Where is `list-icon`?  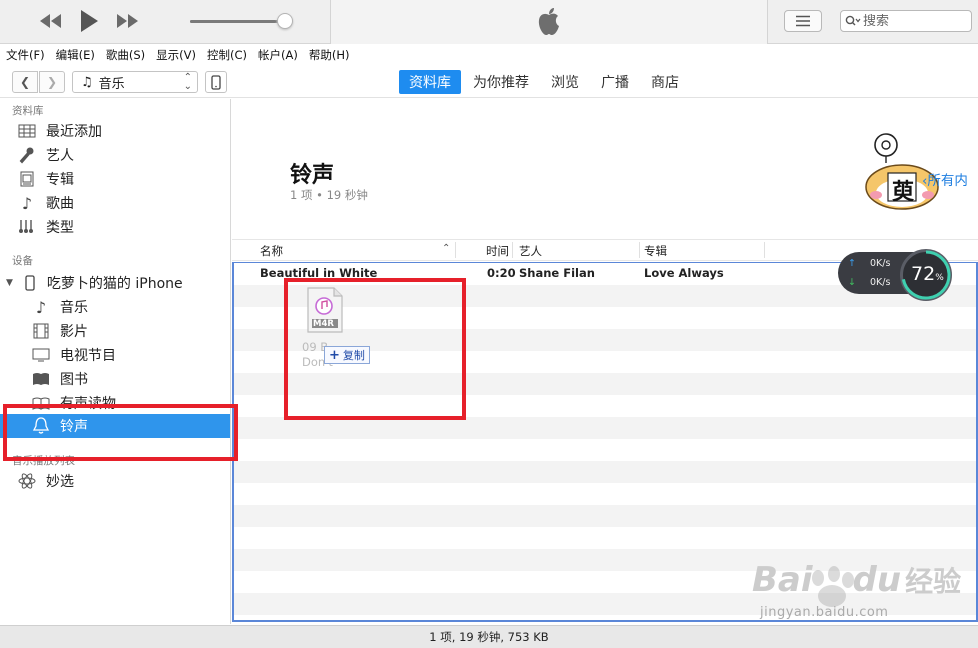 list-icon is located at coordinates (803, 21).